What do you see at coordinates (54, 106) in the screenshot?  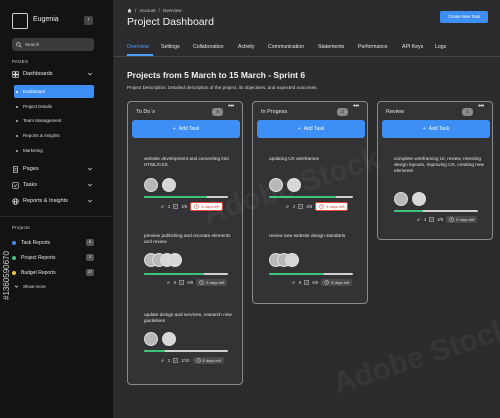 I see `sidebar-item-project-details: Project Details` at bounding box center [54, 106].